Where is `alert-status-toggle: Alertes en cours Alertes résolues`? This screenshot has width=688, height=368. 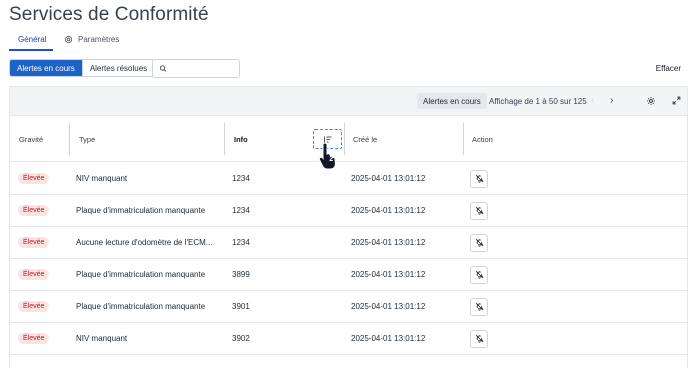
alert-status-toggle: Alertes en cours Alertes résolues is located at coordinates (82, 68).